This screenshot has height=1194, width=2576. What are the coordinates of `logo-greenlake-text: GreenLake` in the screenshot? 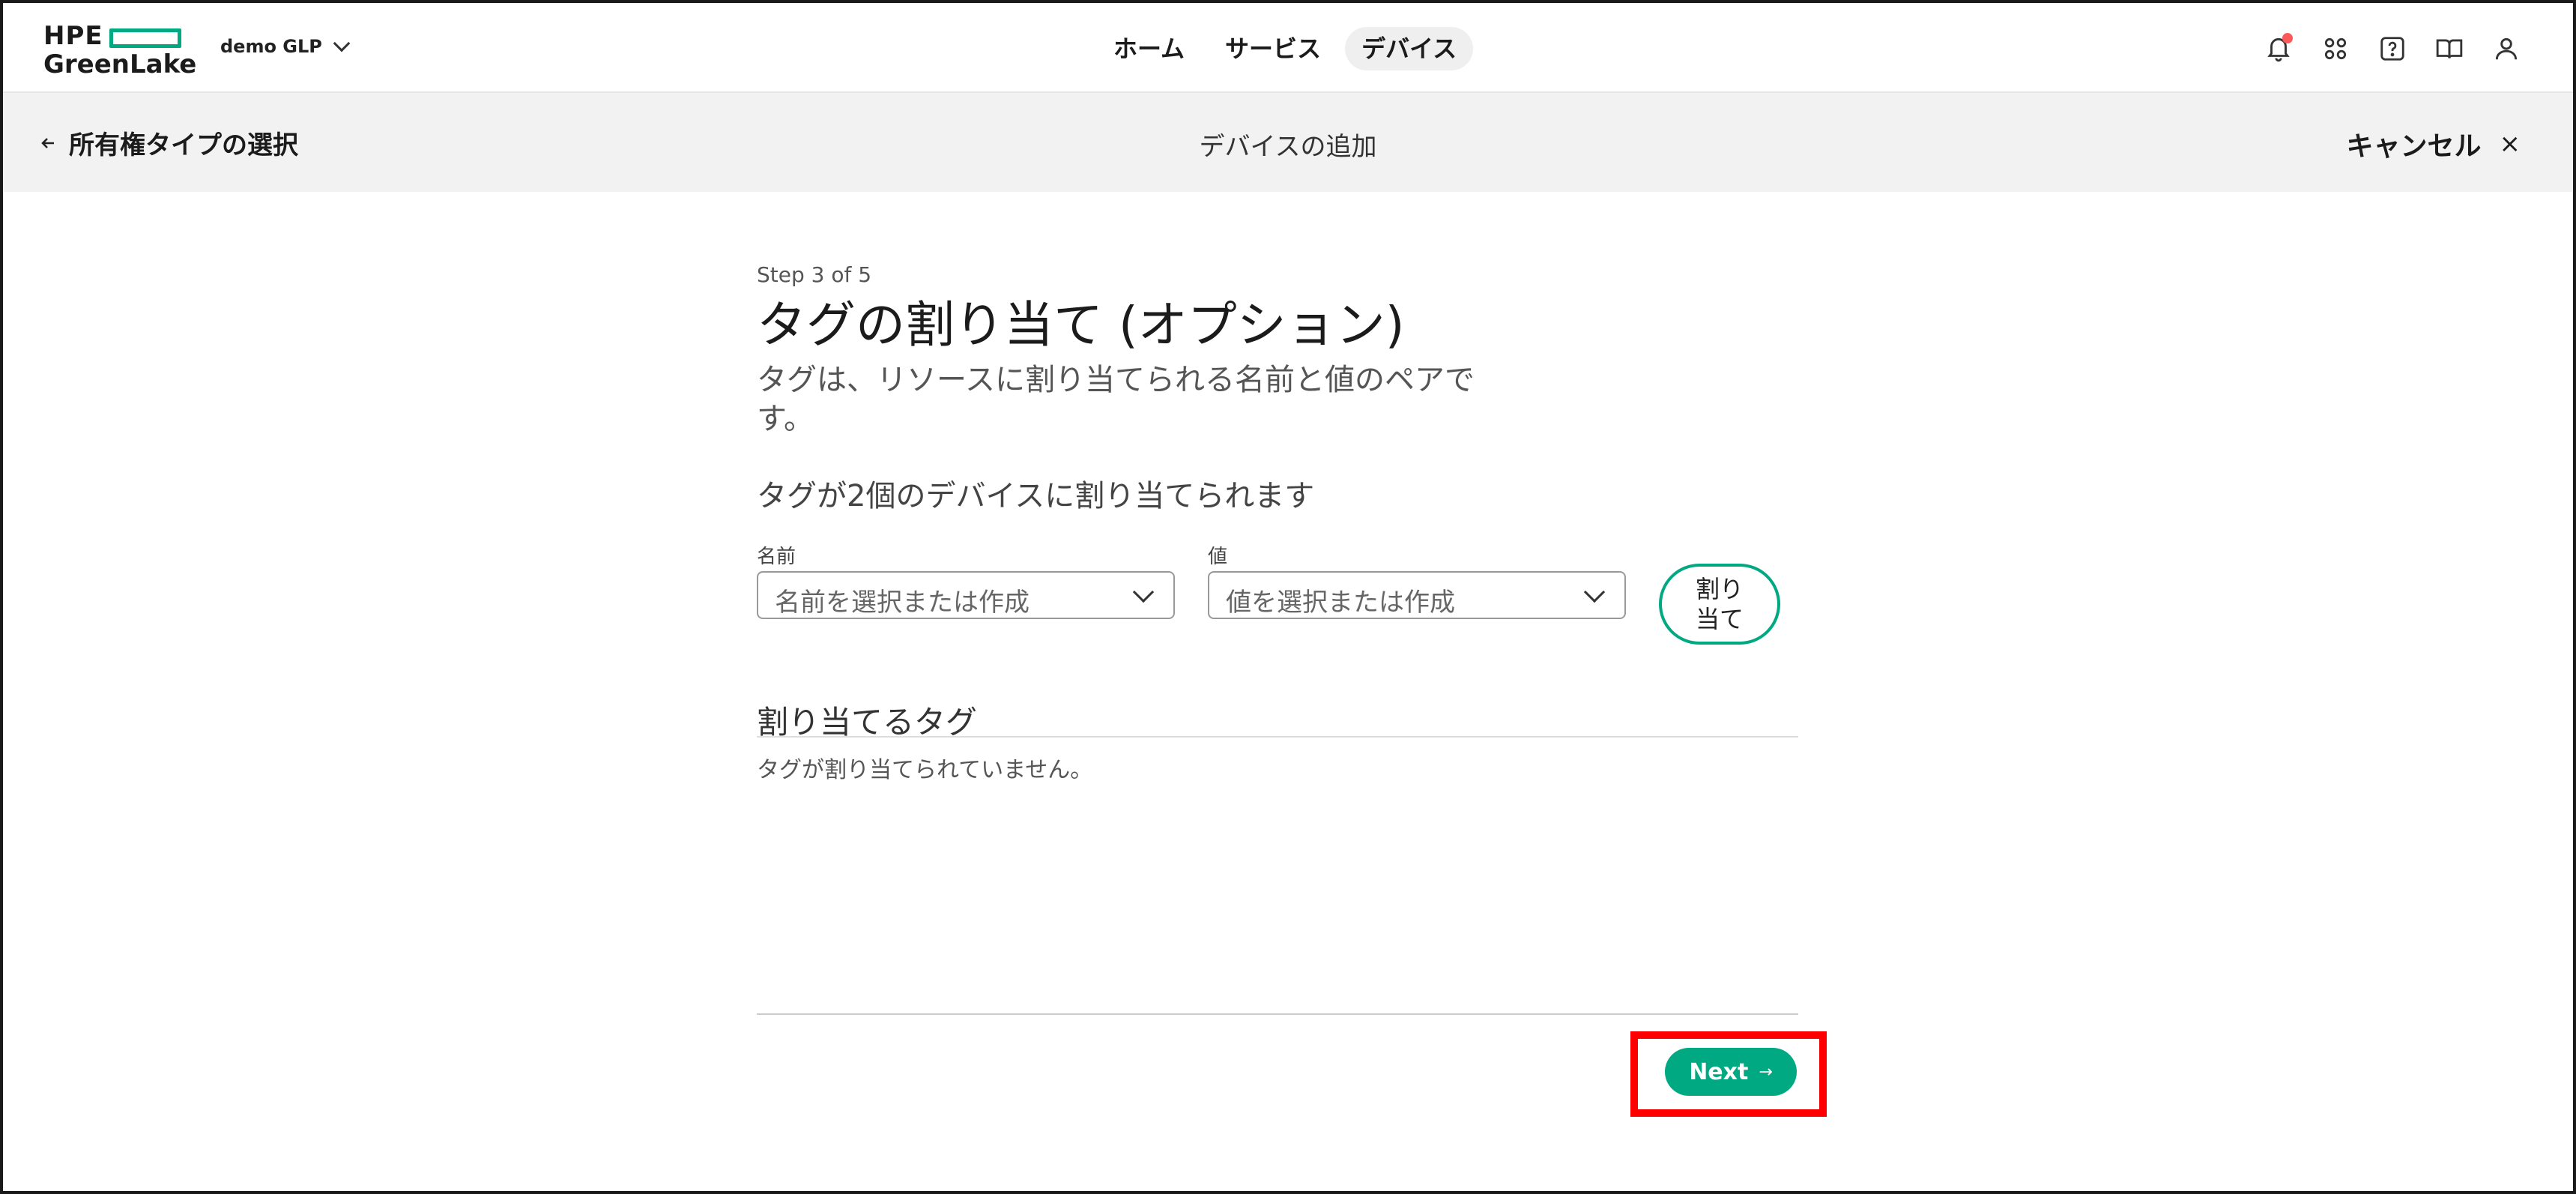 It's located at (120, 64).